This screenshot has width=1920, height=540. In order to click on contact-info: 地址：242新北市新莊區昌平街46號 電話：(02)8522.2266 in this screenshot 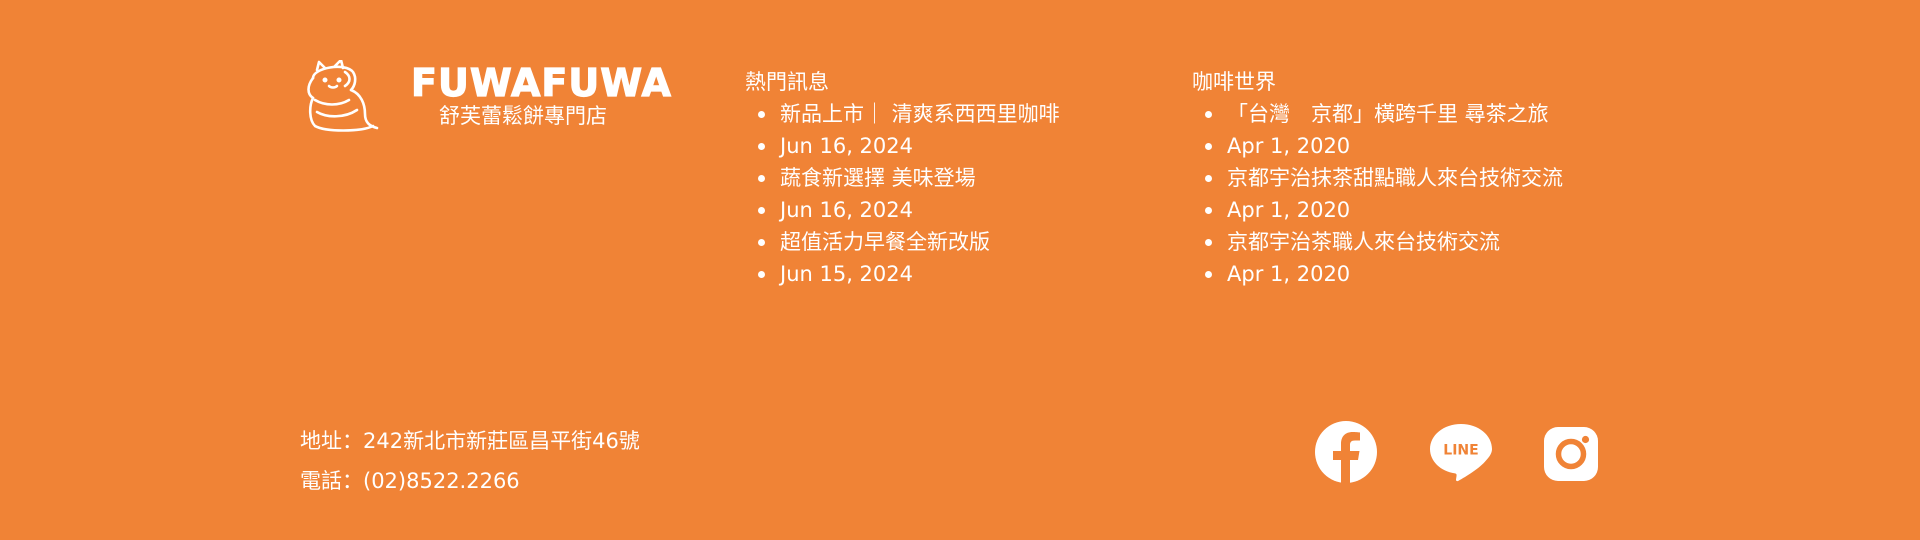, I will do `click(470, 461)`.